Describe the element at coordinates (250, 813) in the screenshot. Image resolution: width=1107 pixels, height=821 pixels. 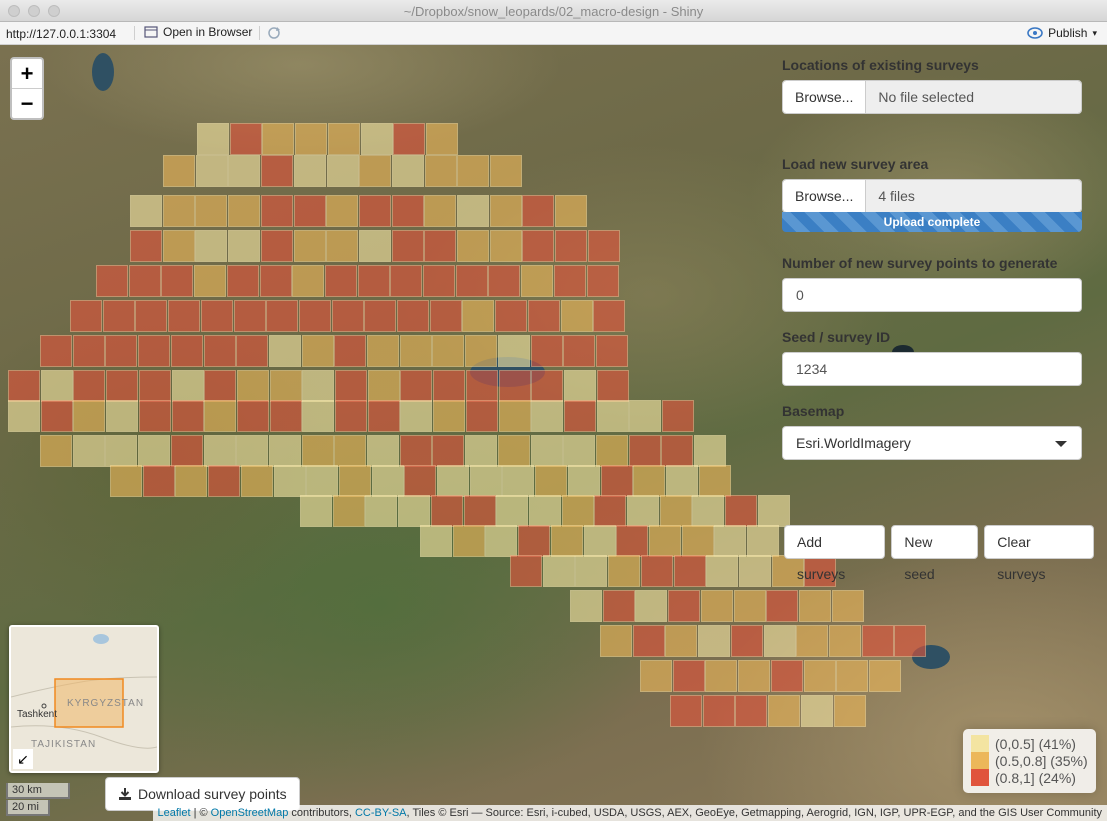
I see `osm-link: OpenStreetMap` at that location.